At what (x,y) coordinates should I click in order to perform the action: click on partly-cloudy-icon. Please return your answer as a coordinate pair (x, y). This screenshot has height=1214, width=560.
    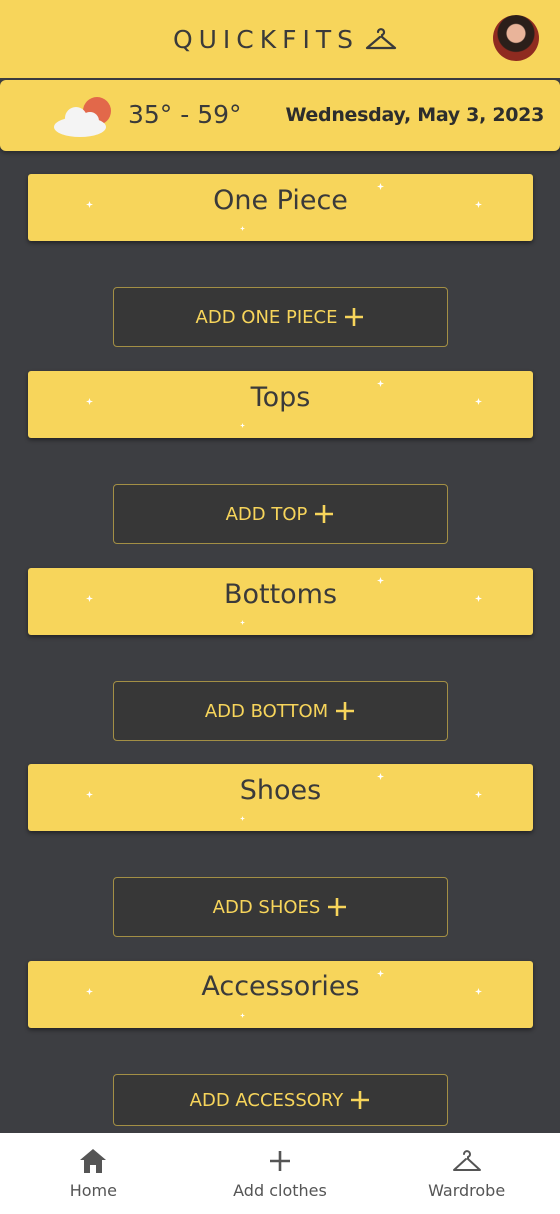
    Looking at the image, I should click on (82, 117).